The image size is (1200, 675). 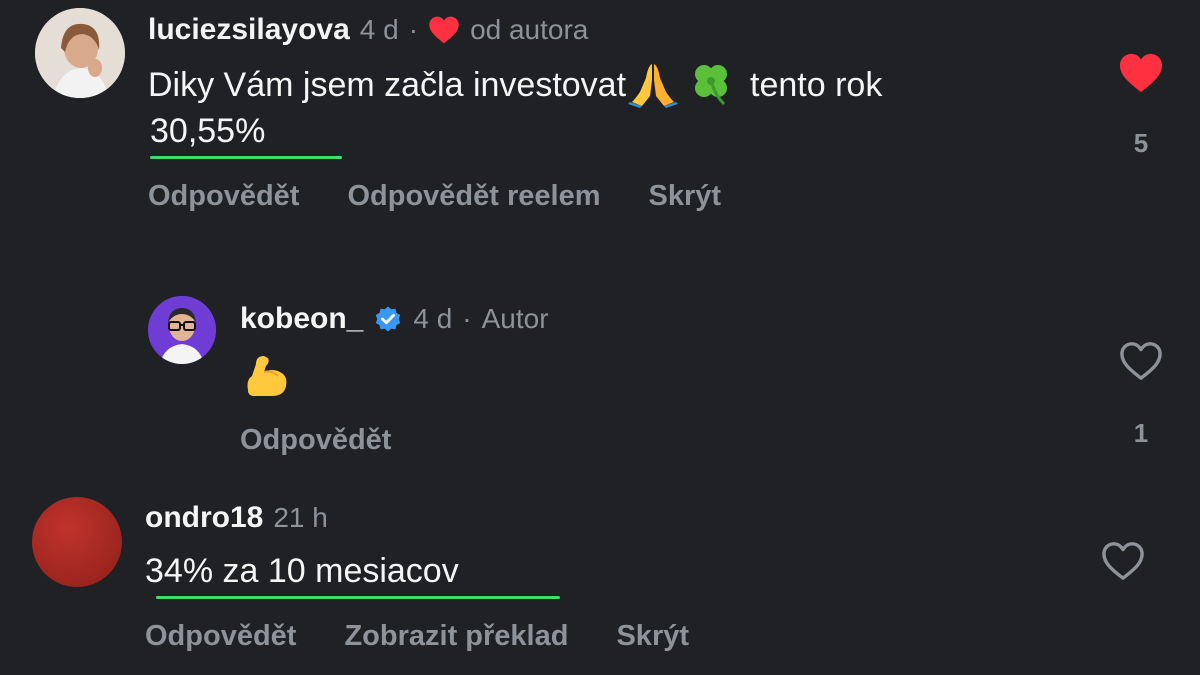 I want to click on comment-username: kobeon_, so click(x=301, y=319).